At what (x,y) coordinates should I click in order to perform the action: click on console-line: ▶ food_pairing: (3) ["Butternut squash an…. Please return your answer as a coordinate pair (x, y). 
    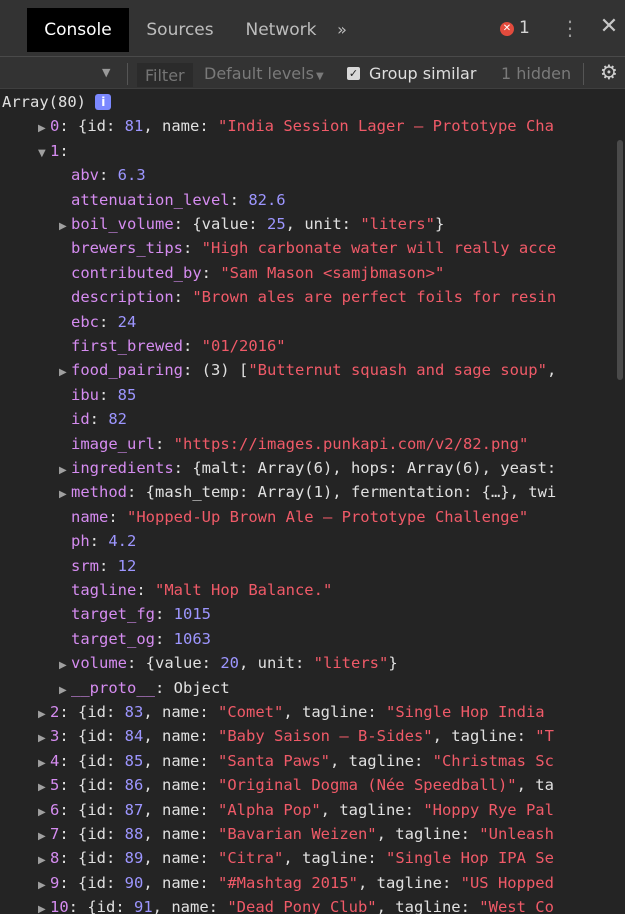
    Looking at the image, I should click on (307, 370).